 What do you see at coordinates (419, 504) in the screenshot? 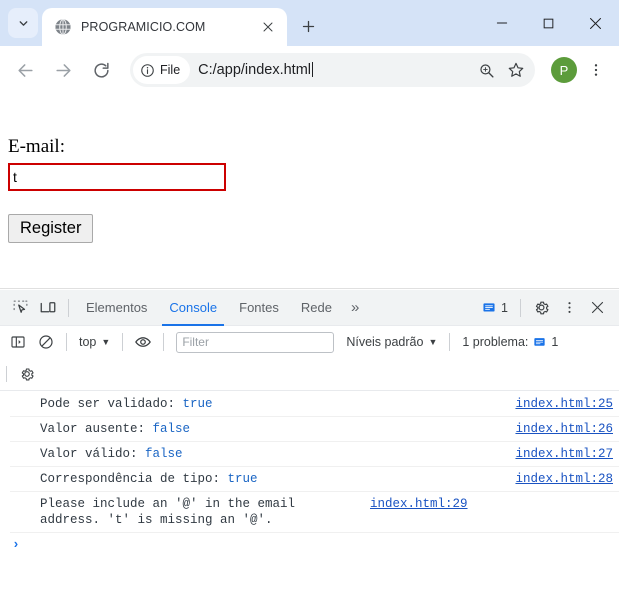
I see `console-message-source: index.html:29` at bounding box center [419, 504].